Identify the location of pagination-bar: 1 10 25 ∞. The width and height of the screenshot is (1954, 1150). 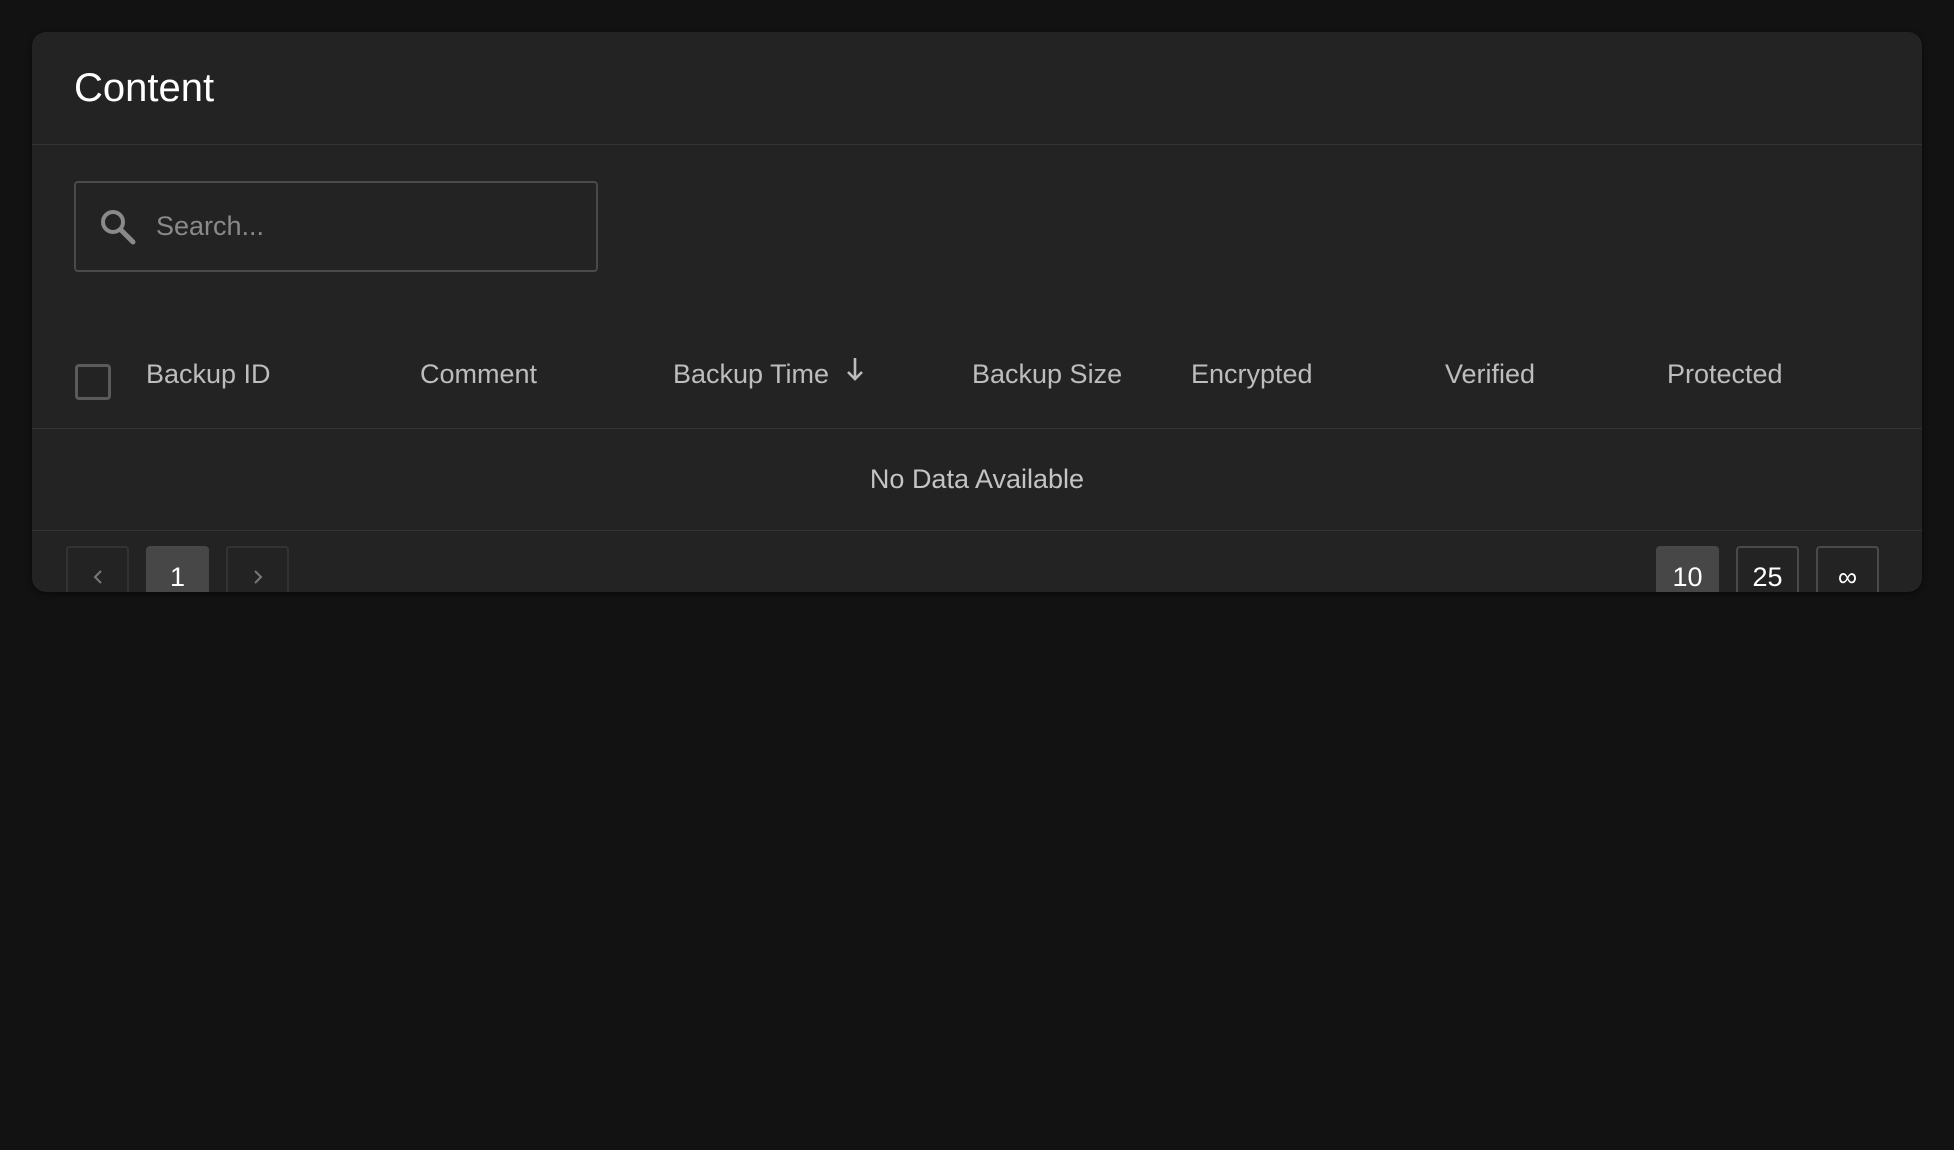
(977, 561).